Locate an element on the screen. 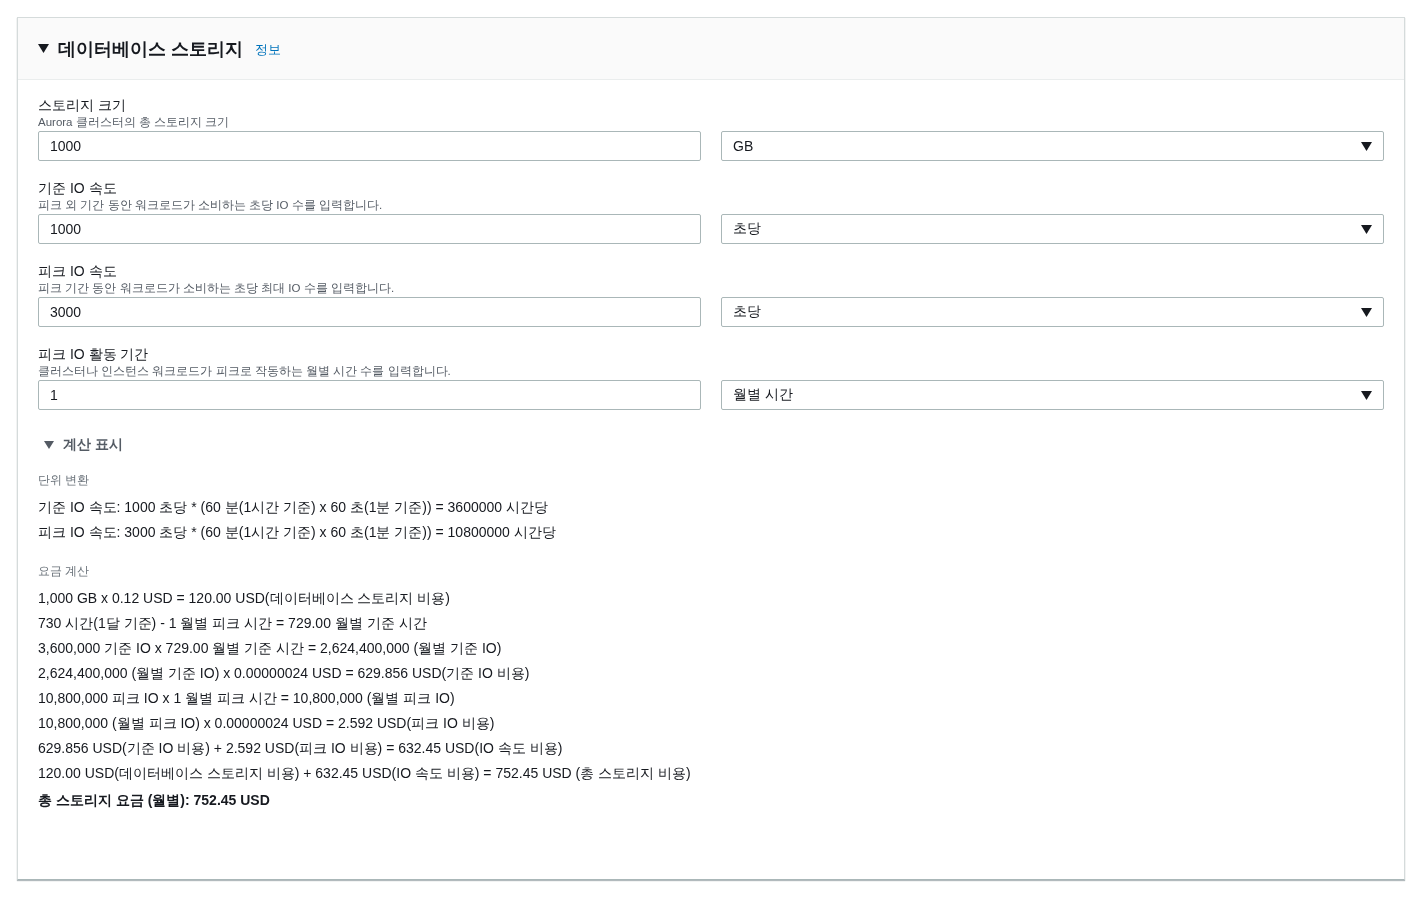  input-field: 1 is located at coordinates (369, 395).